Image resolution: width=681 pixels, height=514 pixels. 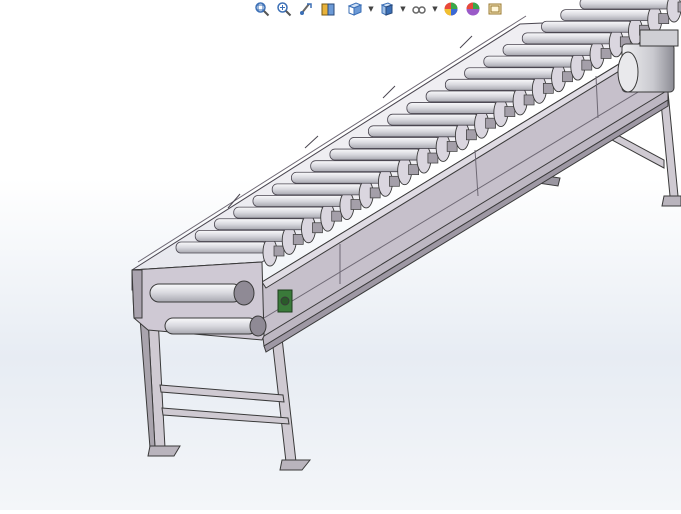 I want to click on zoom-to-fit-icon, so click(x=262, y=9).